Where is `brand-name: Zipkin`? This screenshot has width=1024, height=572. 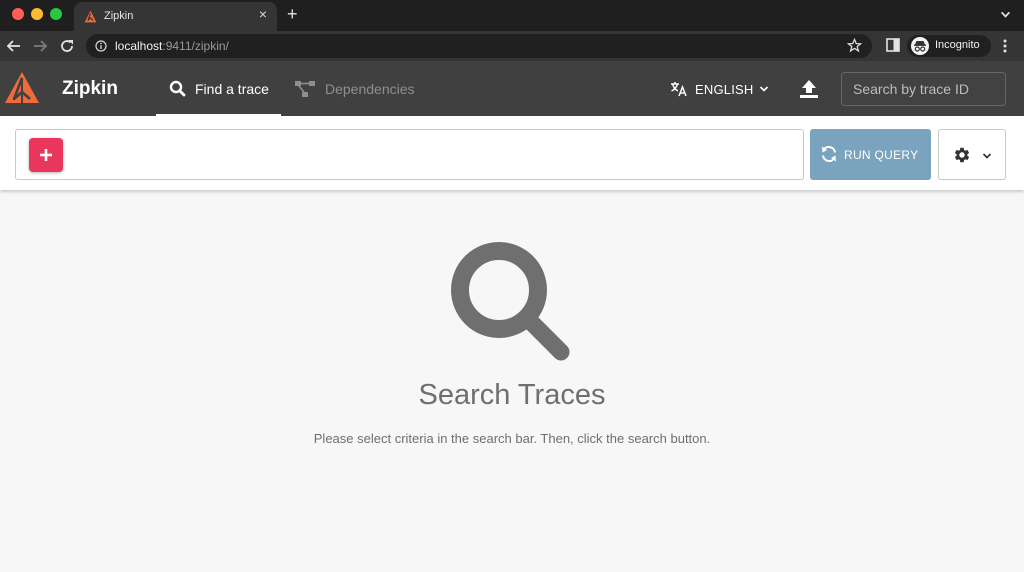
brand-name: Zipkin is located at coordinates (90, 89).